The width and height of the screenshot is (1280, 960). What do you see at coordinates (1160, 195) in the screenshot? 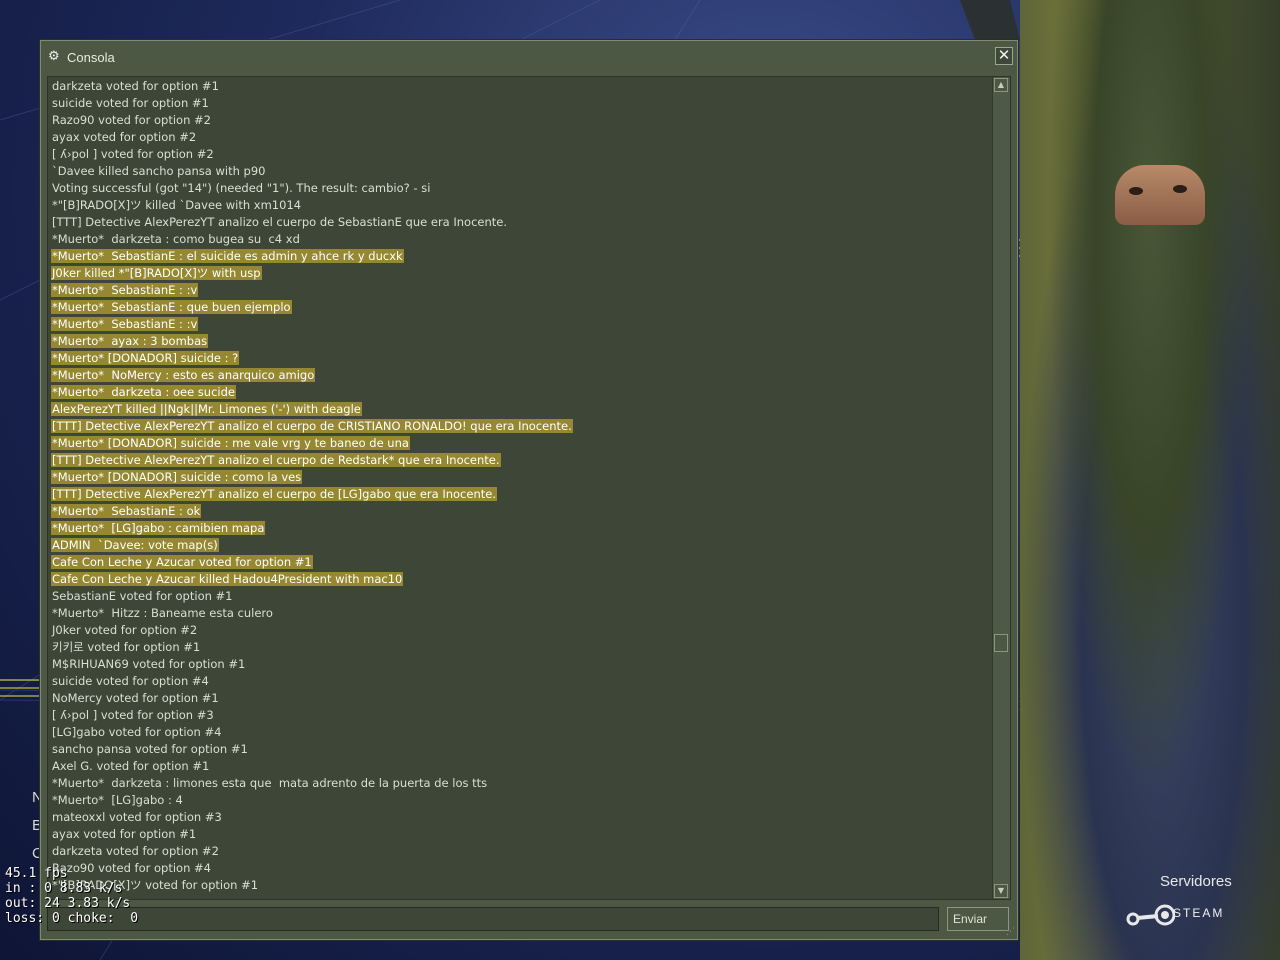
I see `soldier-face` at bounding box center [1160, 195].